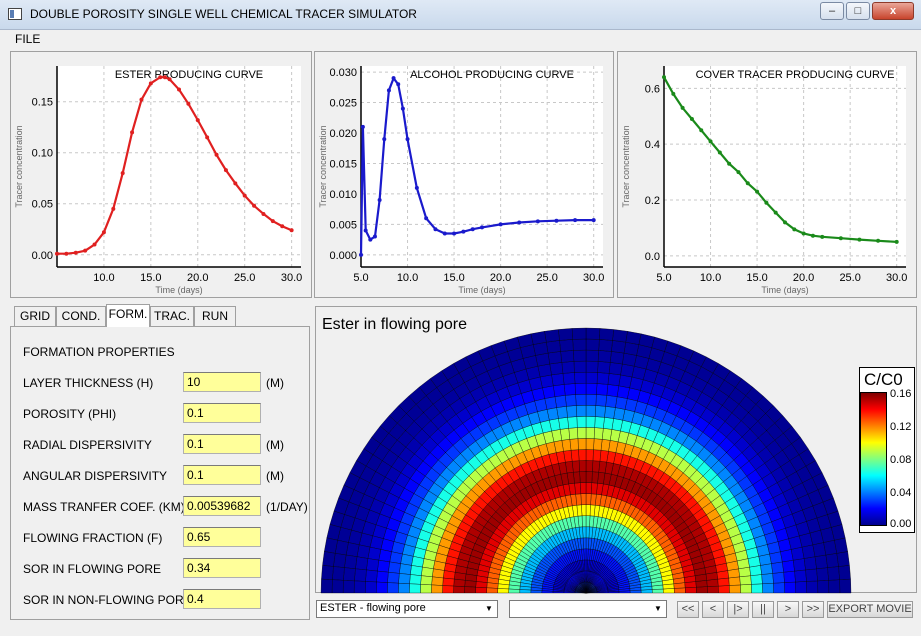 Image resolution: width=921 pixels, height=636 pixels. I want to click on tab-trac: TRAC., so click(172, 316).